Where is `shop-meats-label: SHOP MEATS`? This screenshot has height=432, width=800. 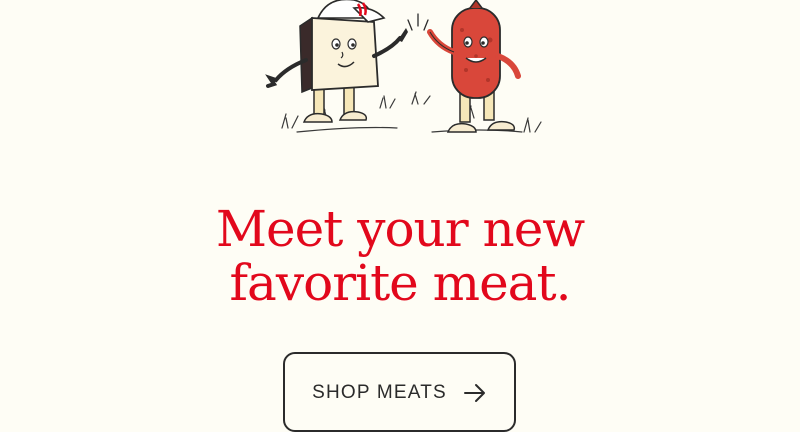
shop-meats-label: SHOP MEATS is located at coordinates (379, 392).